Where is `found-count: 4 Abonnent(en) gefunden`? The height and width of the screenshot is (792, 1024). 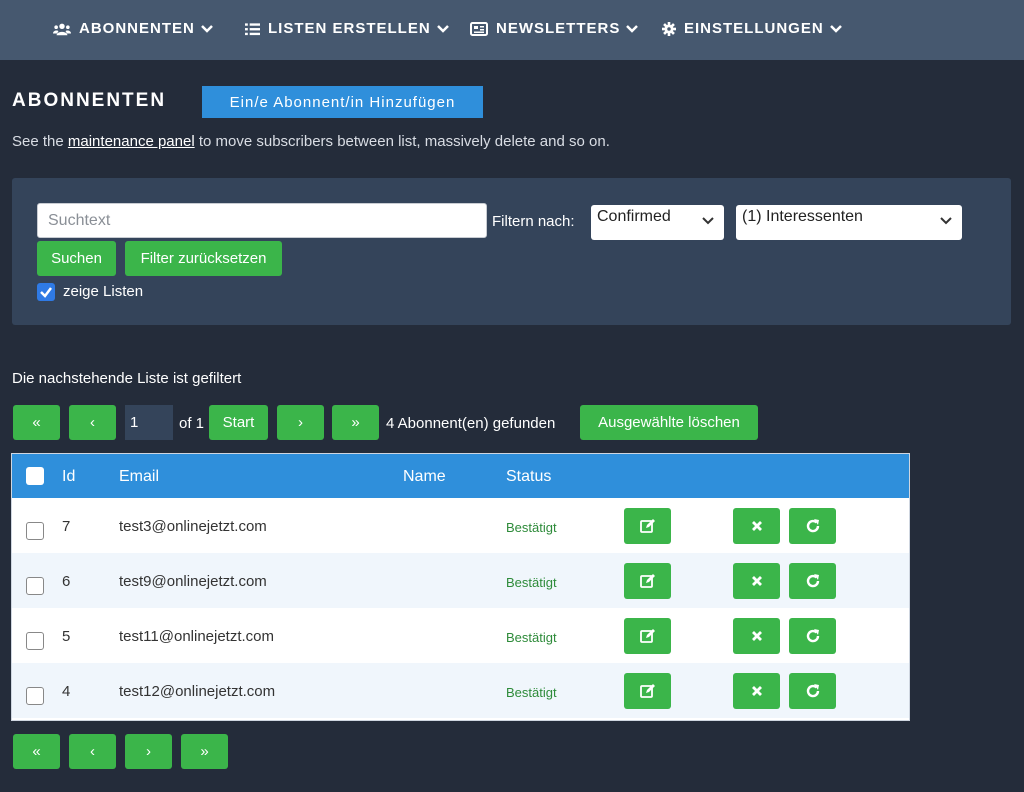 found-count: 4 Abonnent(en) gefunden is located at coordinates (471, 423).